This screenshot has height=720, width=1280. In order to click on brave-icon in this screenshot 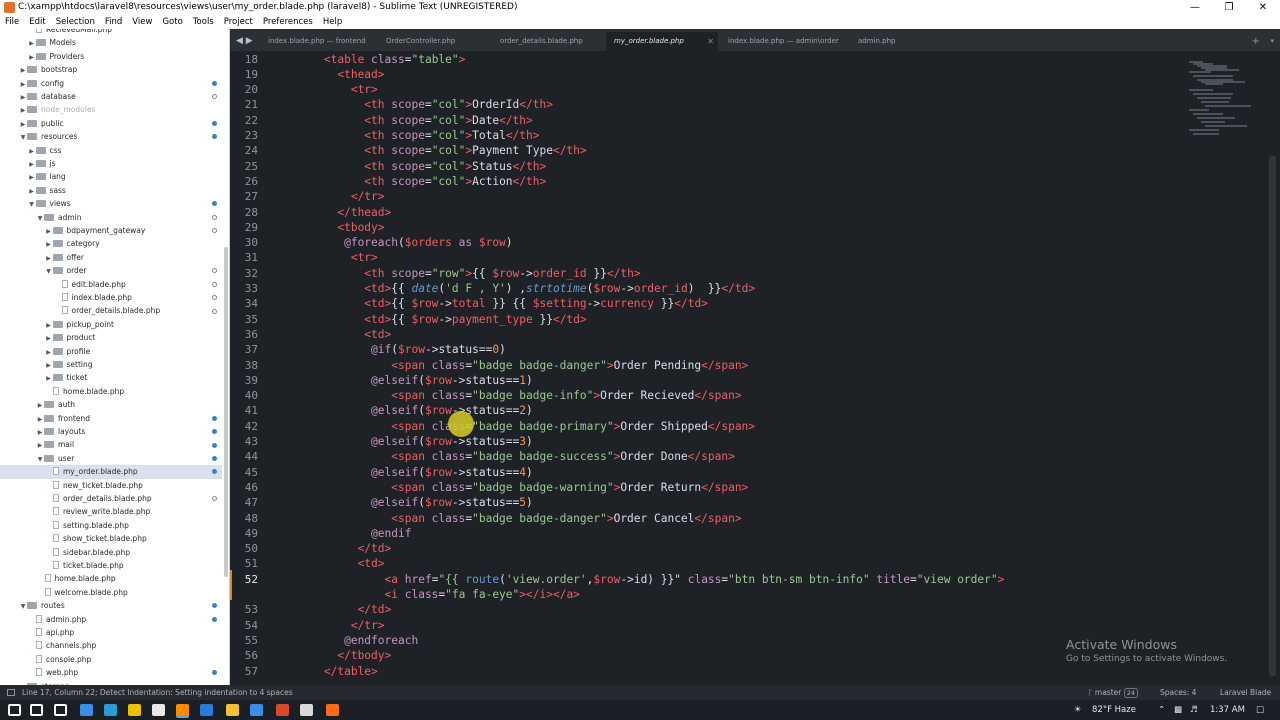, I will do `click(282, 710)`.